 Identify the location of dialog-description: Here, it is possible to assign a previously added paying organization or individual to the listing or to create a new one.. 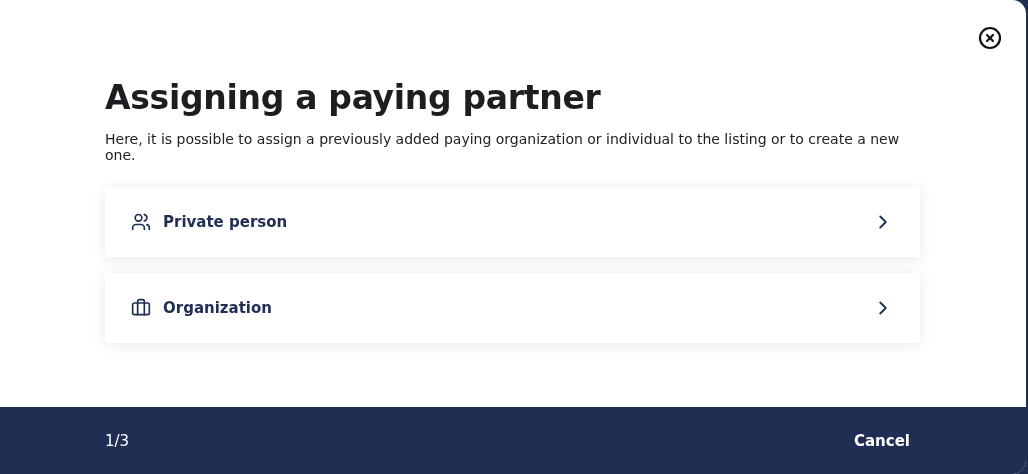
(503, 147).